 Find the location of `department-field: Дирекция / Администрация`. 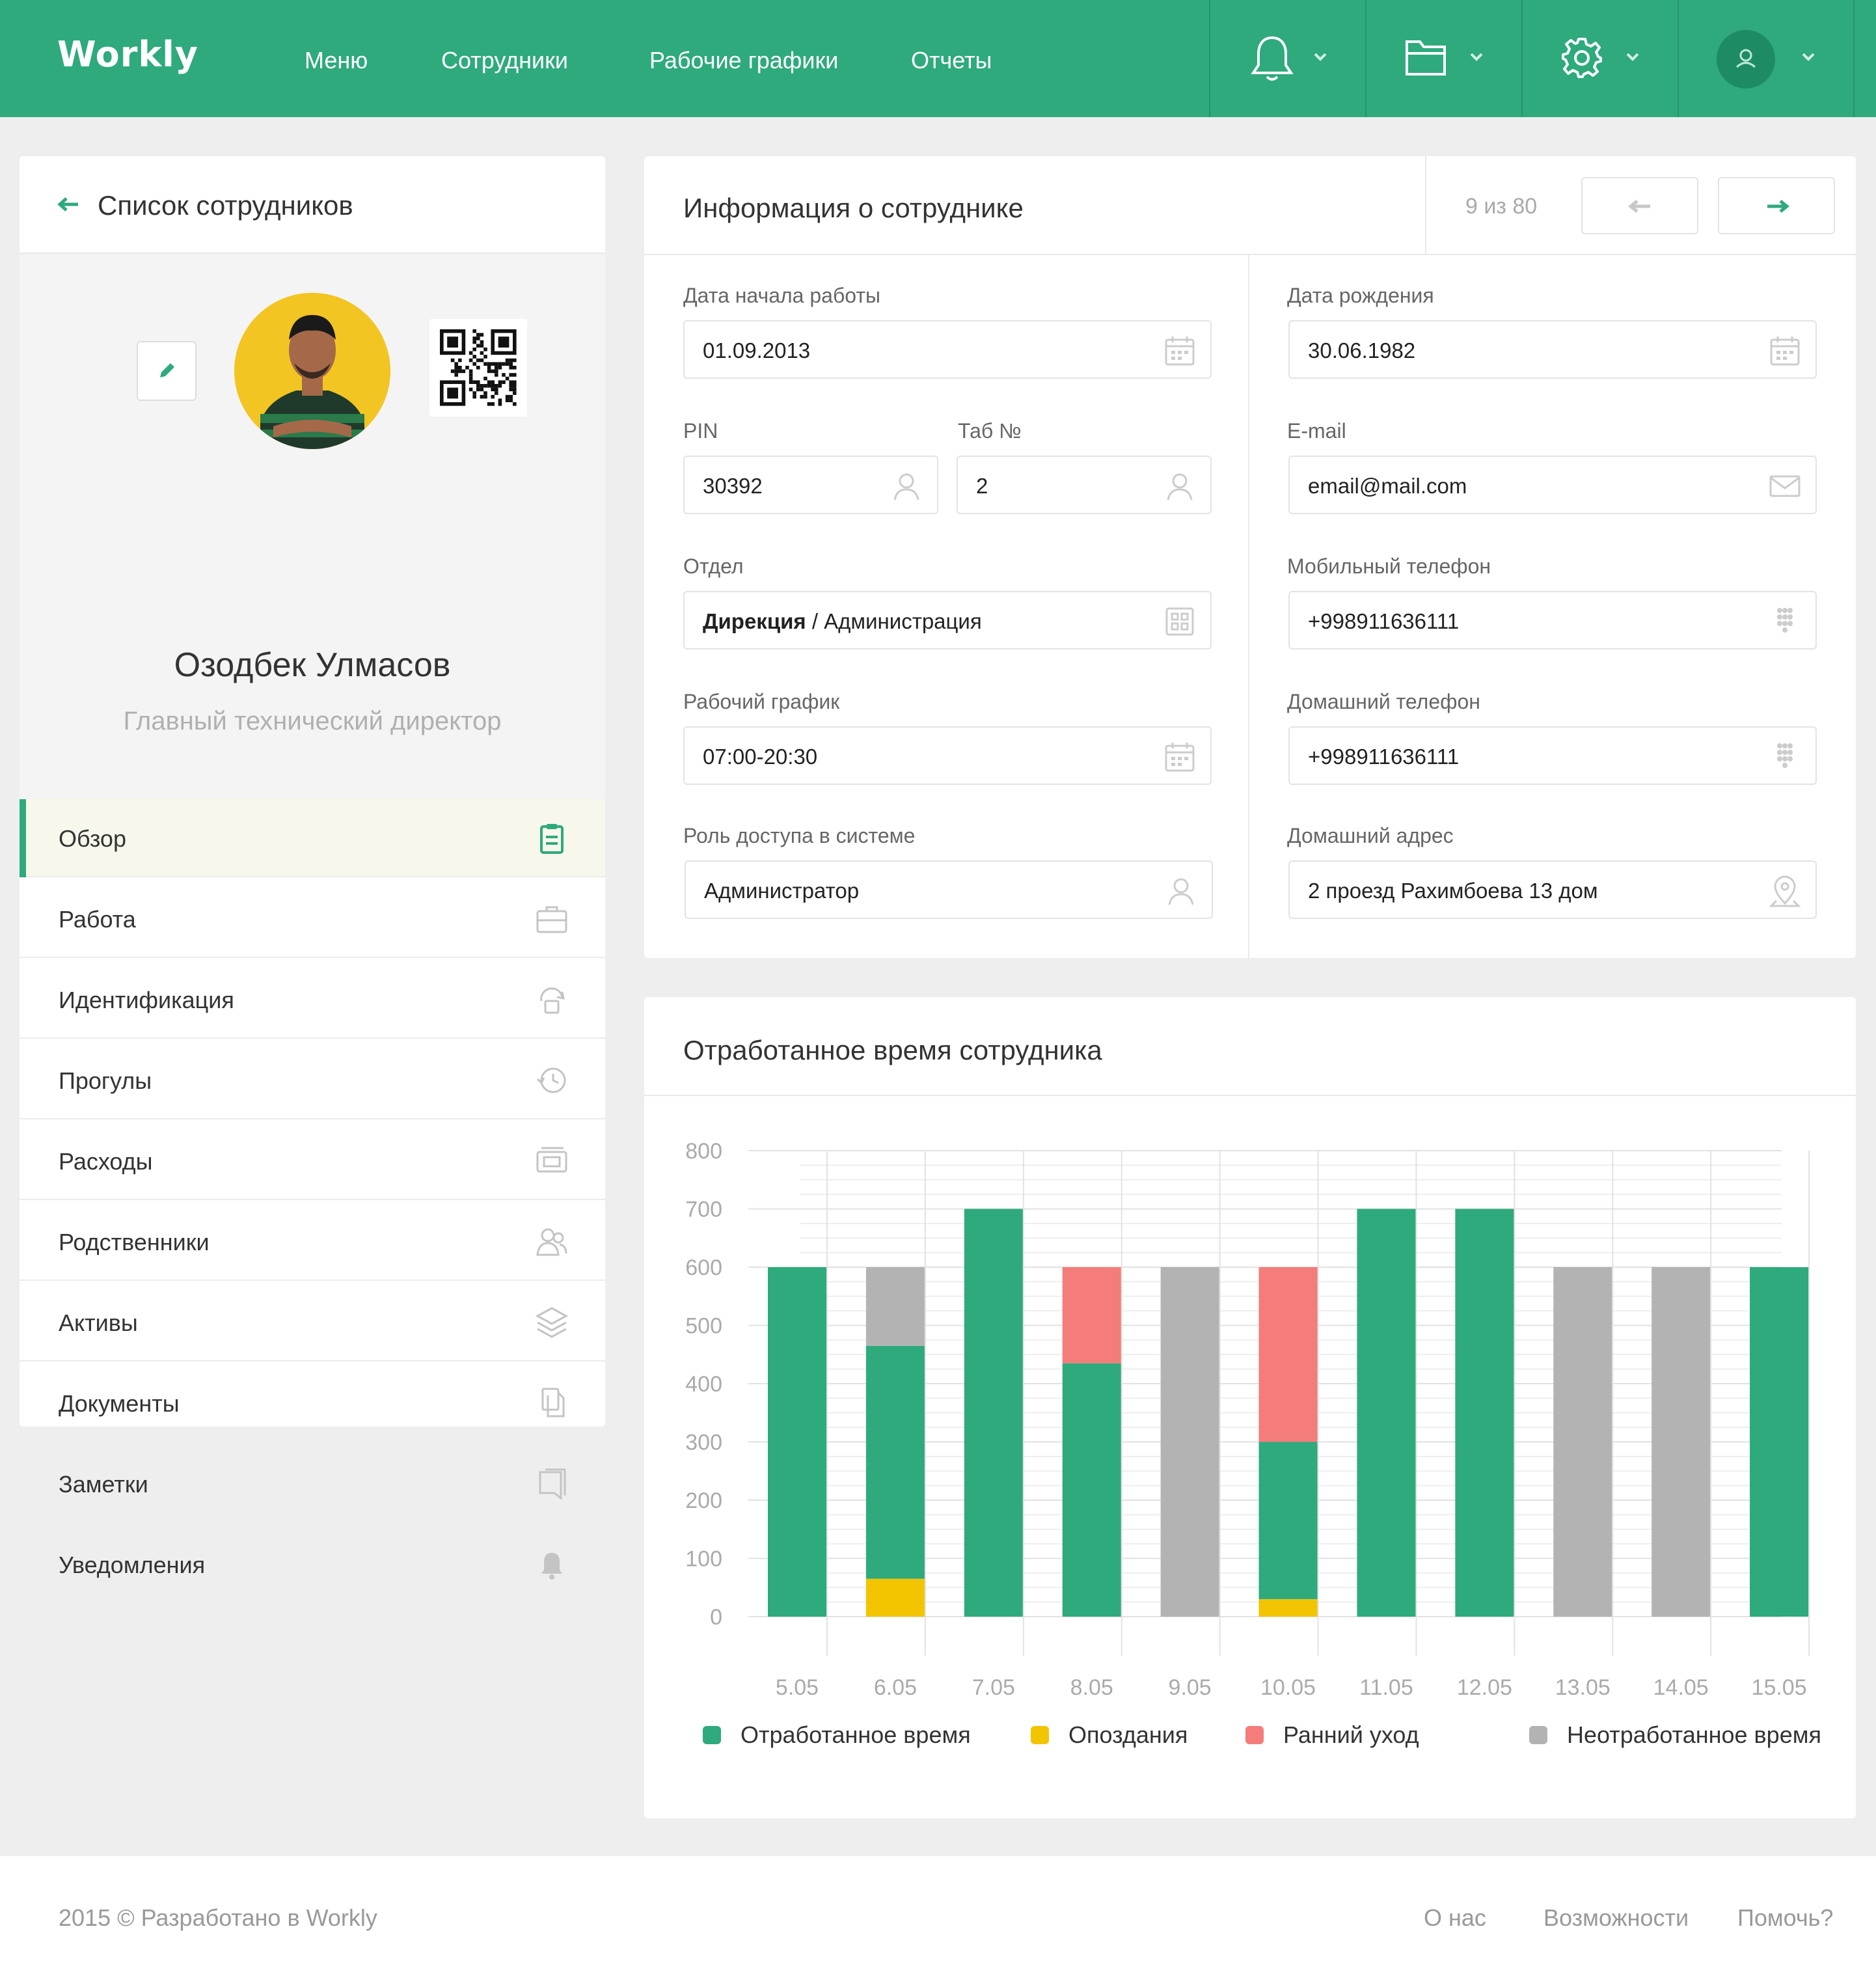

department-field: Дирекция / Администрация is located at coordinates (947, 620).